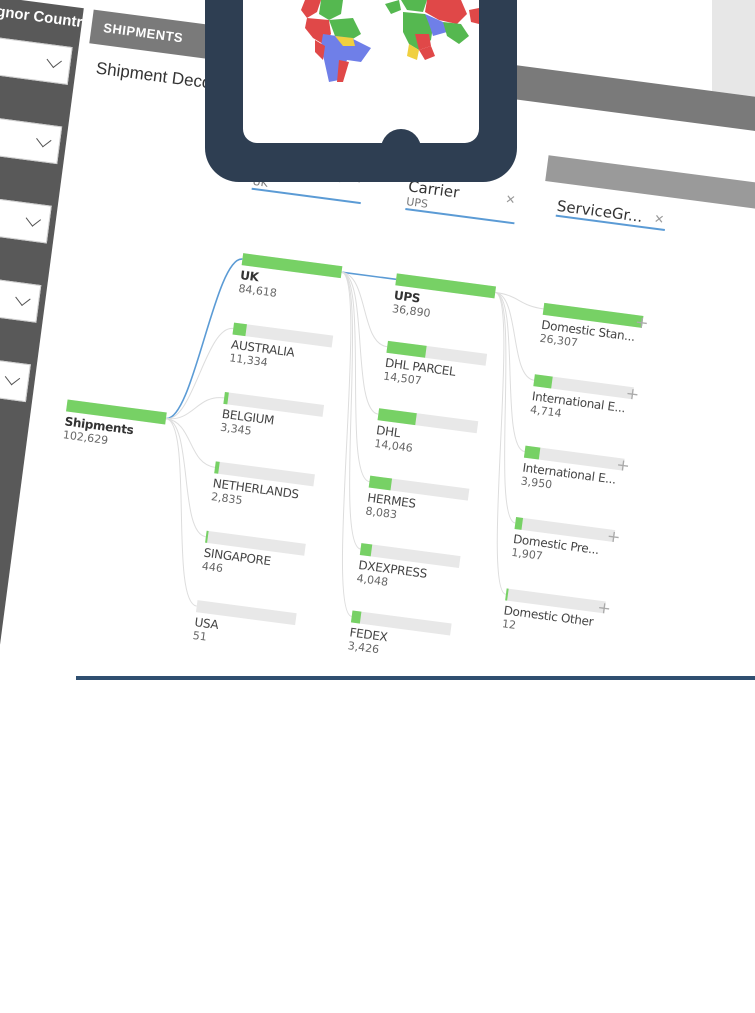 The width and height of the screenshot is (755, 1013). I want to click on filter-pane-title: Consignor Country, so click(46, 16).